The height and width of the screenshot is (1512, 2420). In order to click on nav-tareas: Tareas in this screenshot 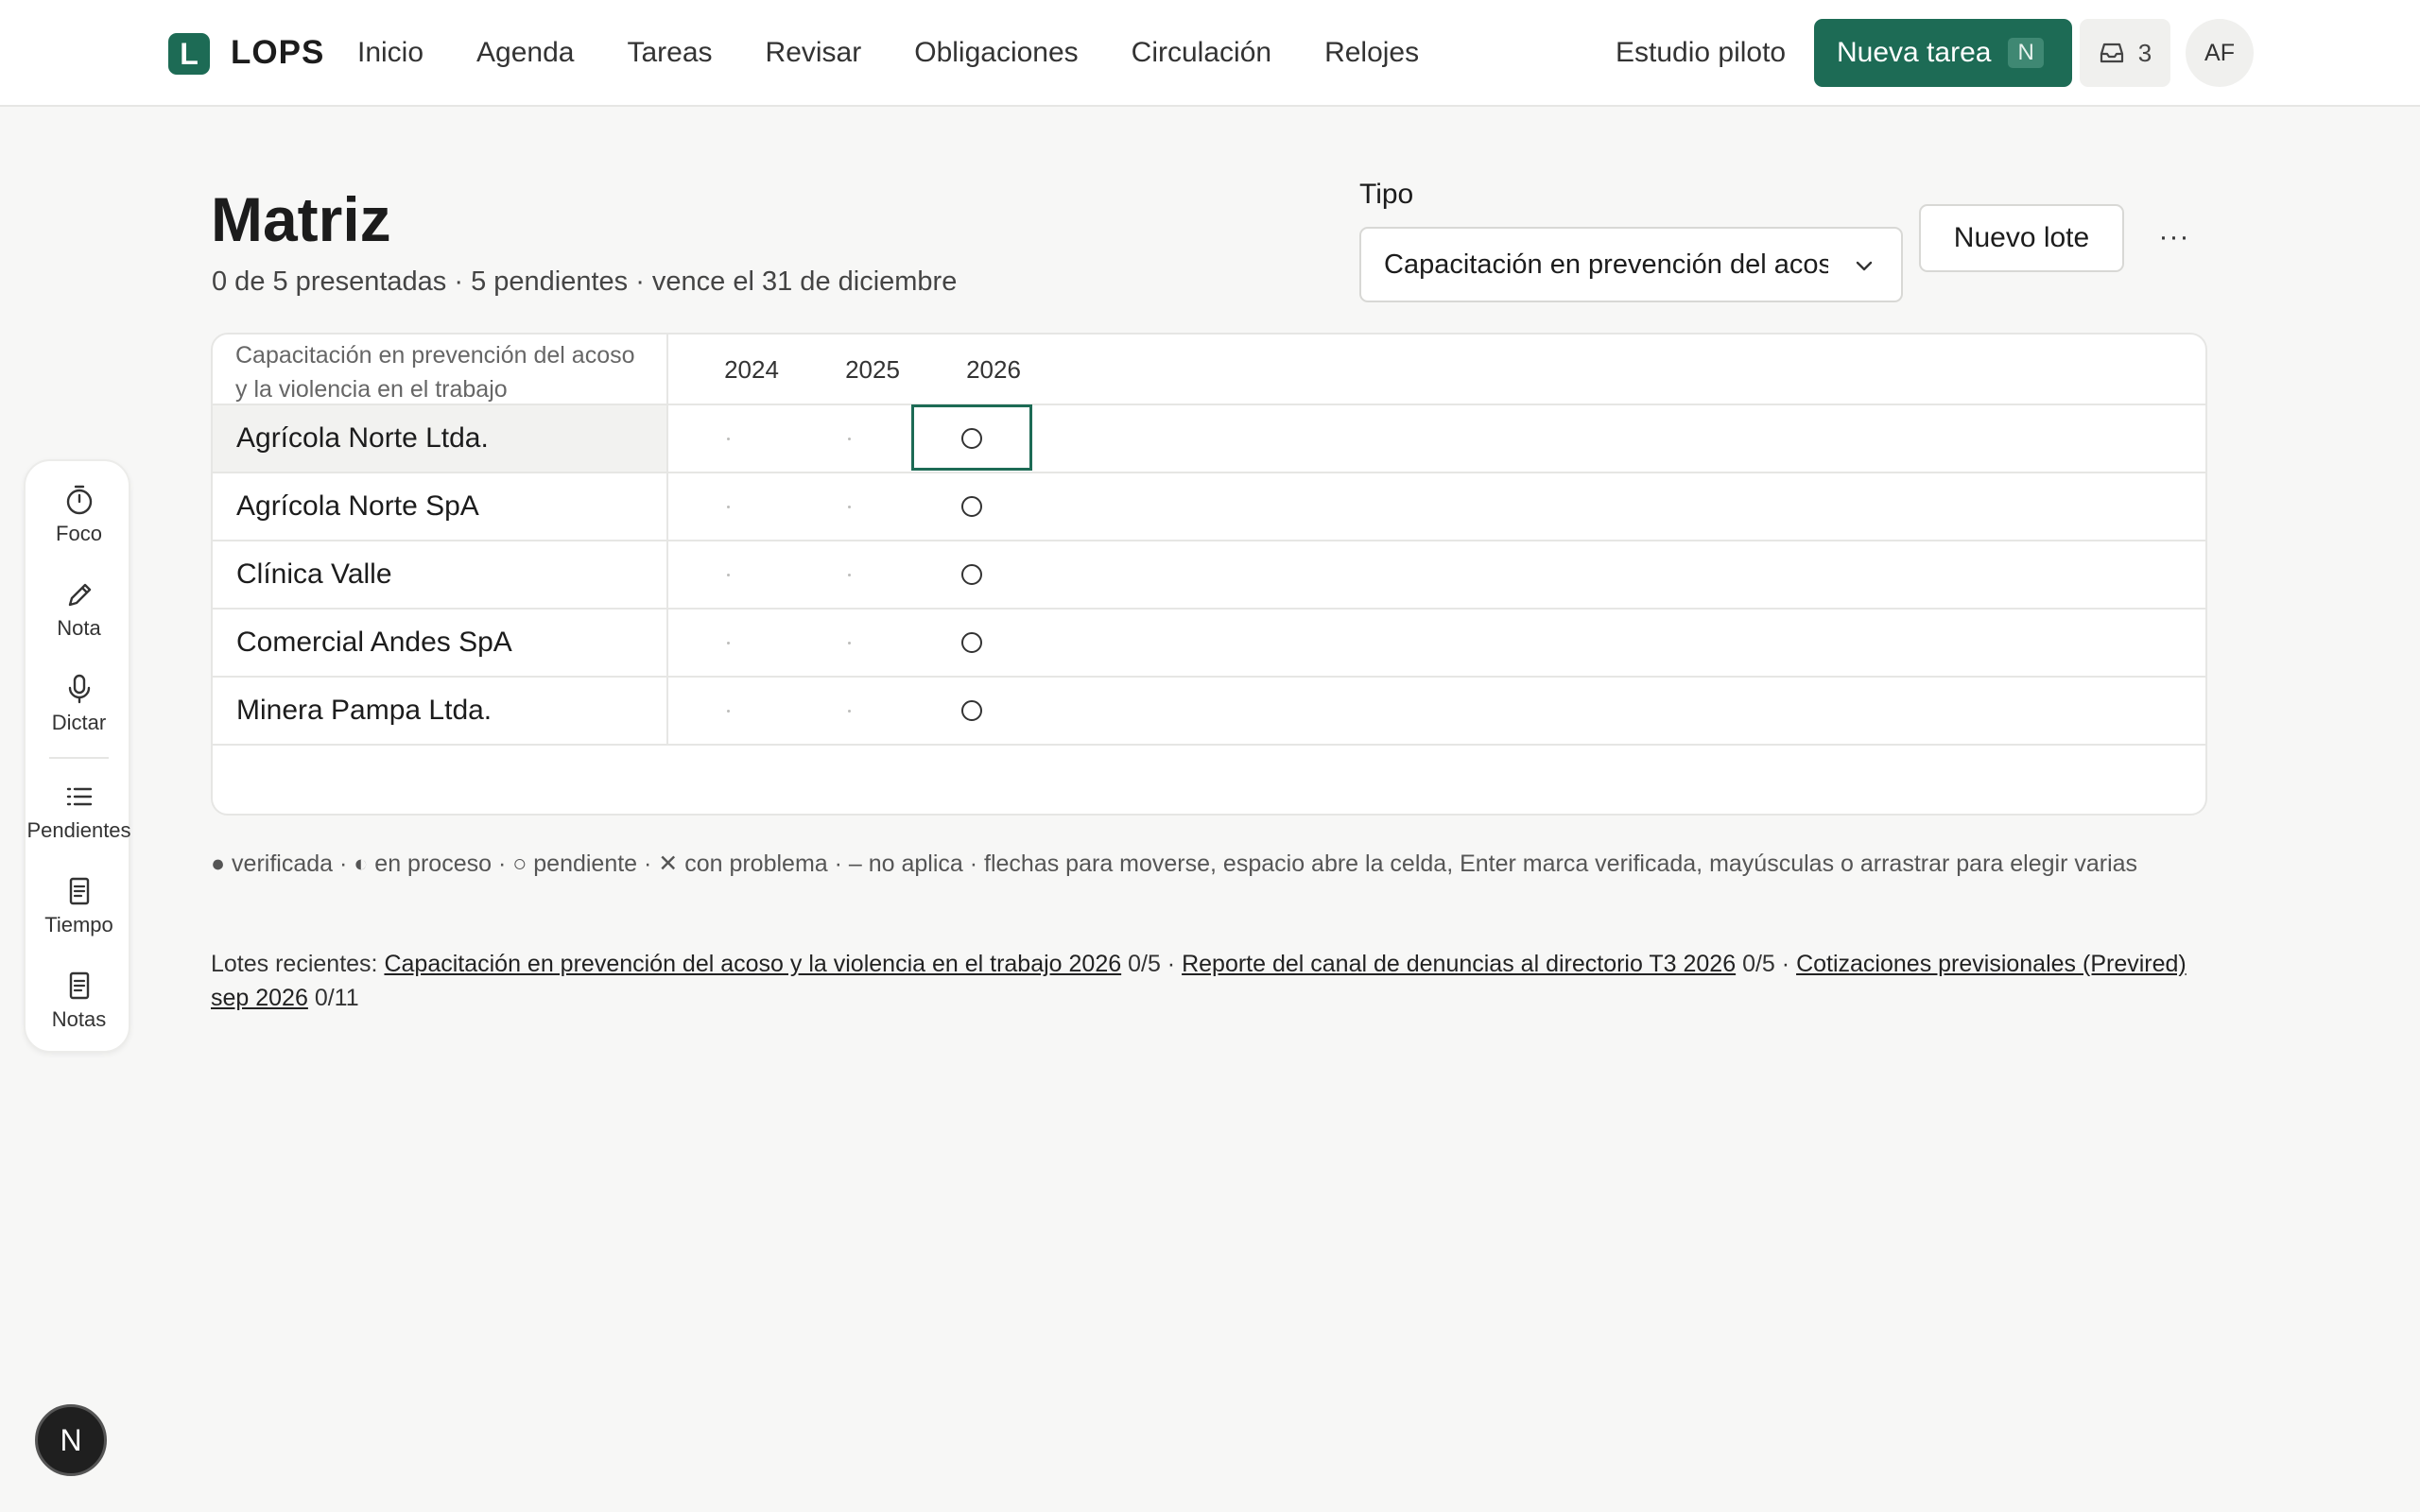, I will do `click(669, 53)`.